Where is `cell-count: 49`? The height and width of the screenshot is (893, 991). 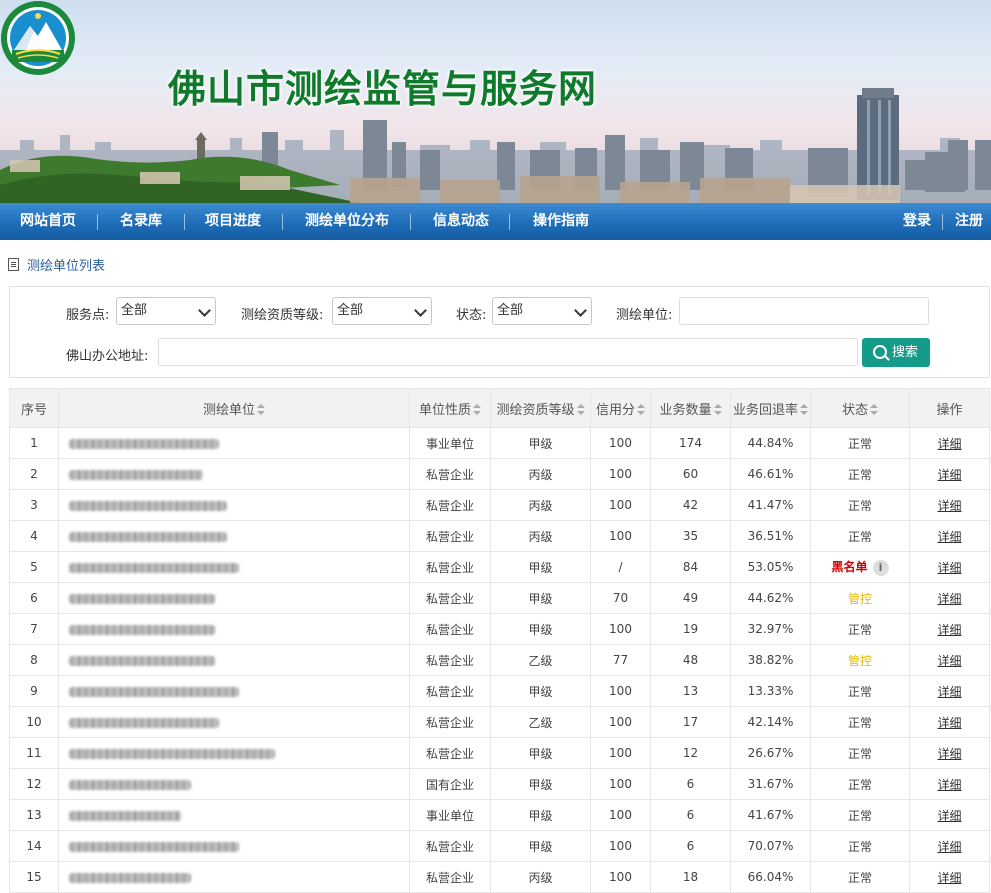 cell-count: 49 is located at coordinates (690, 598).